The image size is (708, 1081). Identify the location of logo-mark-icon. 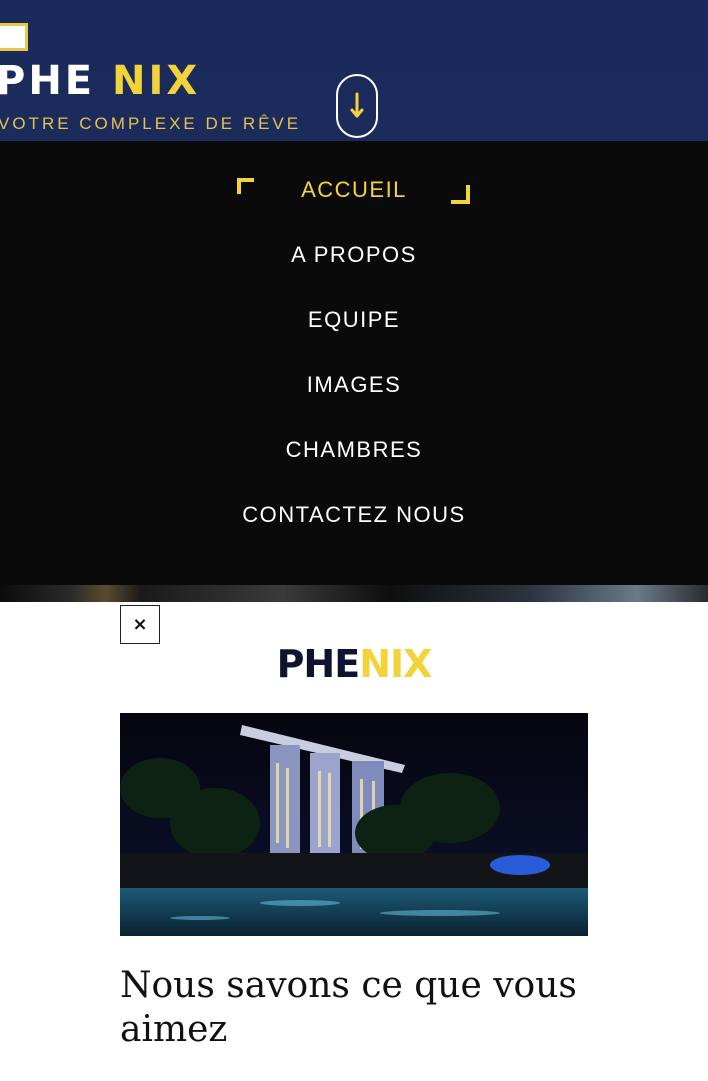
(14, 37).